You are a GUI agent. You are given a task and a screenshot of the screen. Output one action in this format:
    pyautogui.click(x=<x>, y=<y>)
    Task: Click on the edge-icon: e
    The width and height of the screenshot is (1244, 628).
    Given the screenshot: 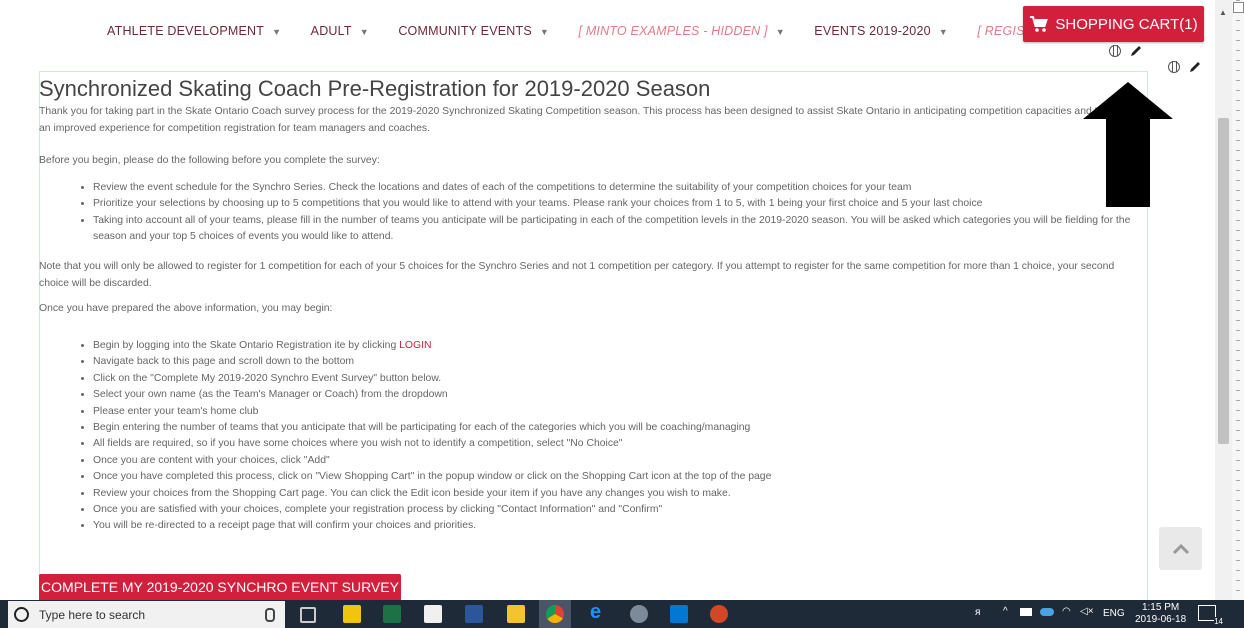 What is the action you would take?
    pyautogui.click(x=599, y=612)
    